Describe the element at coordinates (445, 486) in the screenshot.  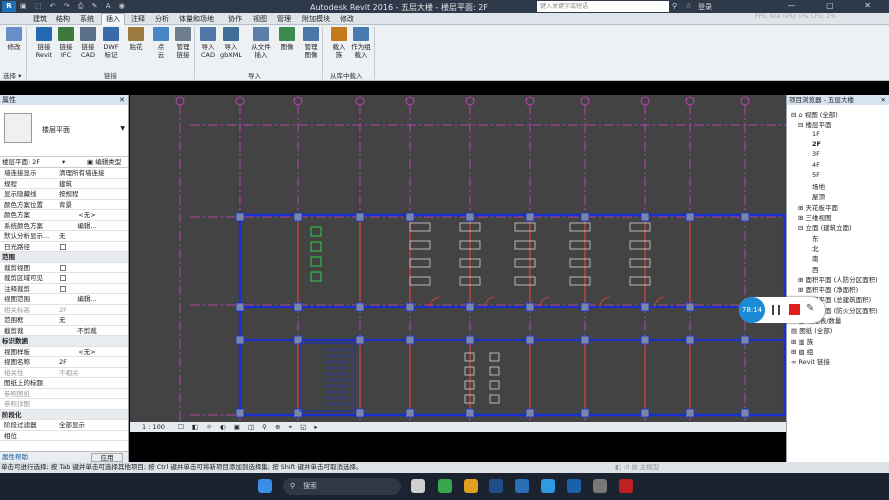
I see `wechat-icon` at that location.